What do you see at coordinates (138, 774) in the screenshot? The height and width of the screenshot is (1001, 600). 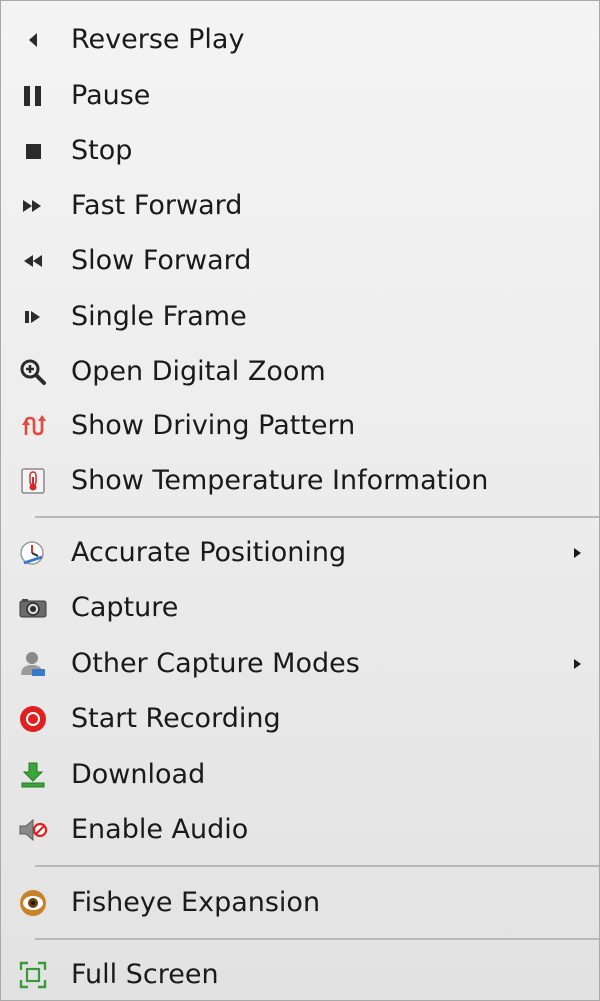 I see `menu-item-label: Download` at bounding box center [138, 774].